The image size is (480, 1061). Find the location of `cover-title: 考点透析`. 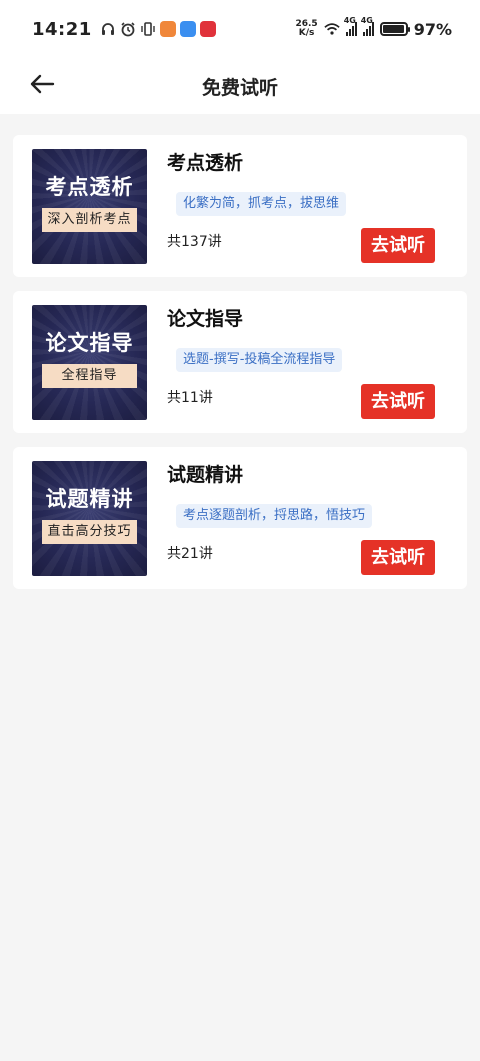

cover-title: 考点透析 is located at coordinates (89, 186).